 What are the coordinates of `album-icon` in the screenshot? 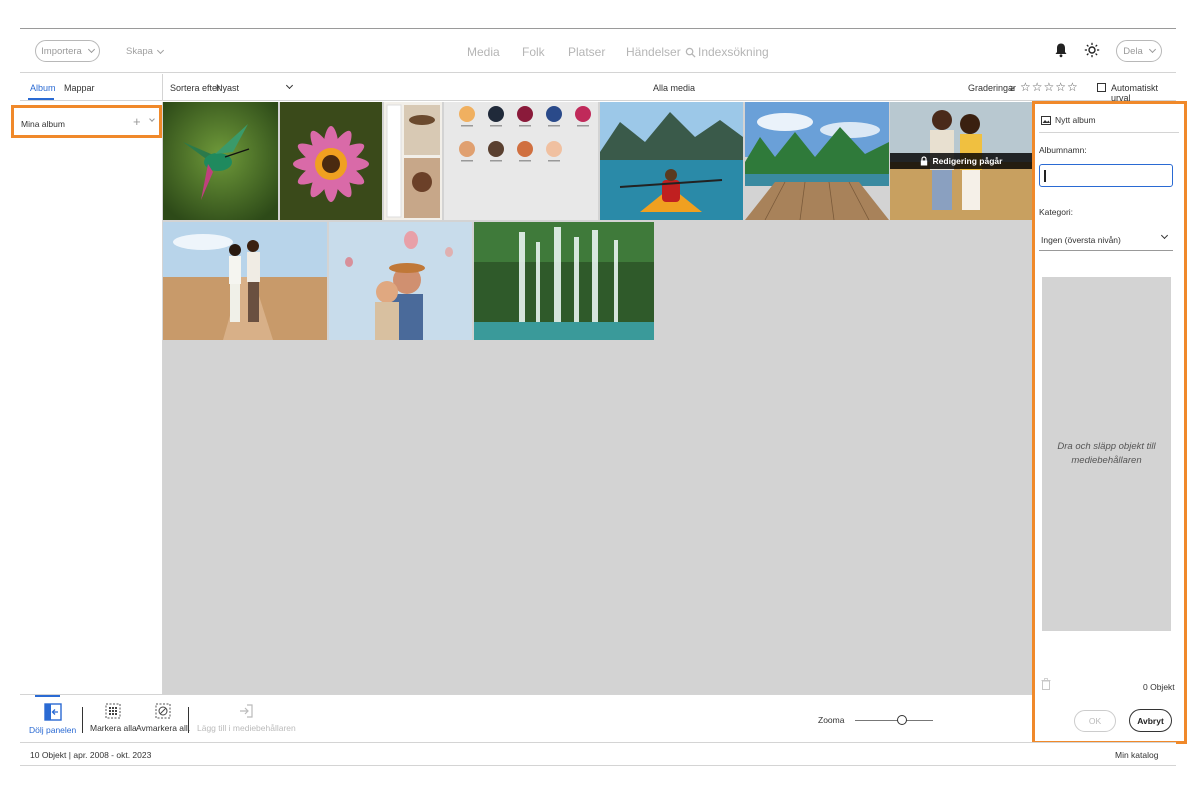 It's located at (1046, 120).